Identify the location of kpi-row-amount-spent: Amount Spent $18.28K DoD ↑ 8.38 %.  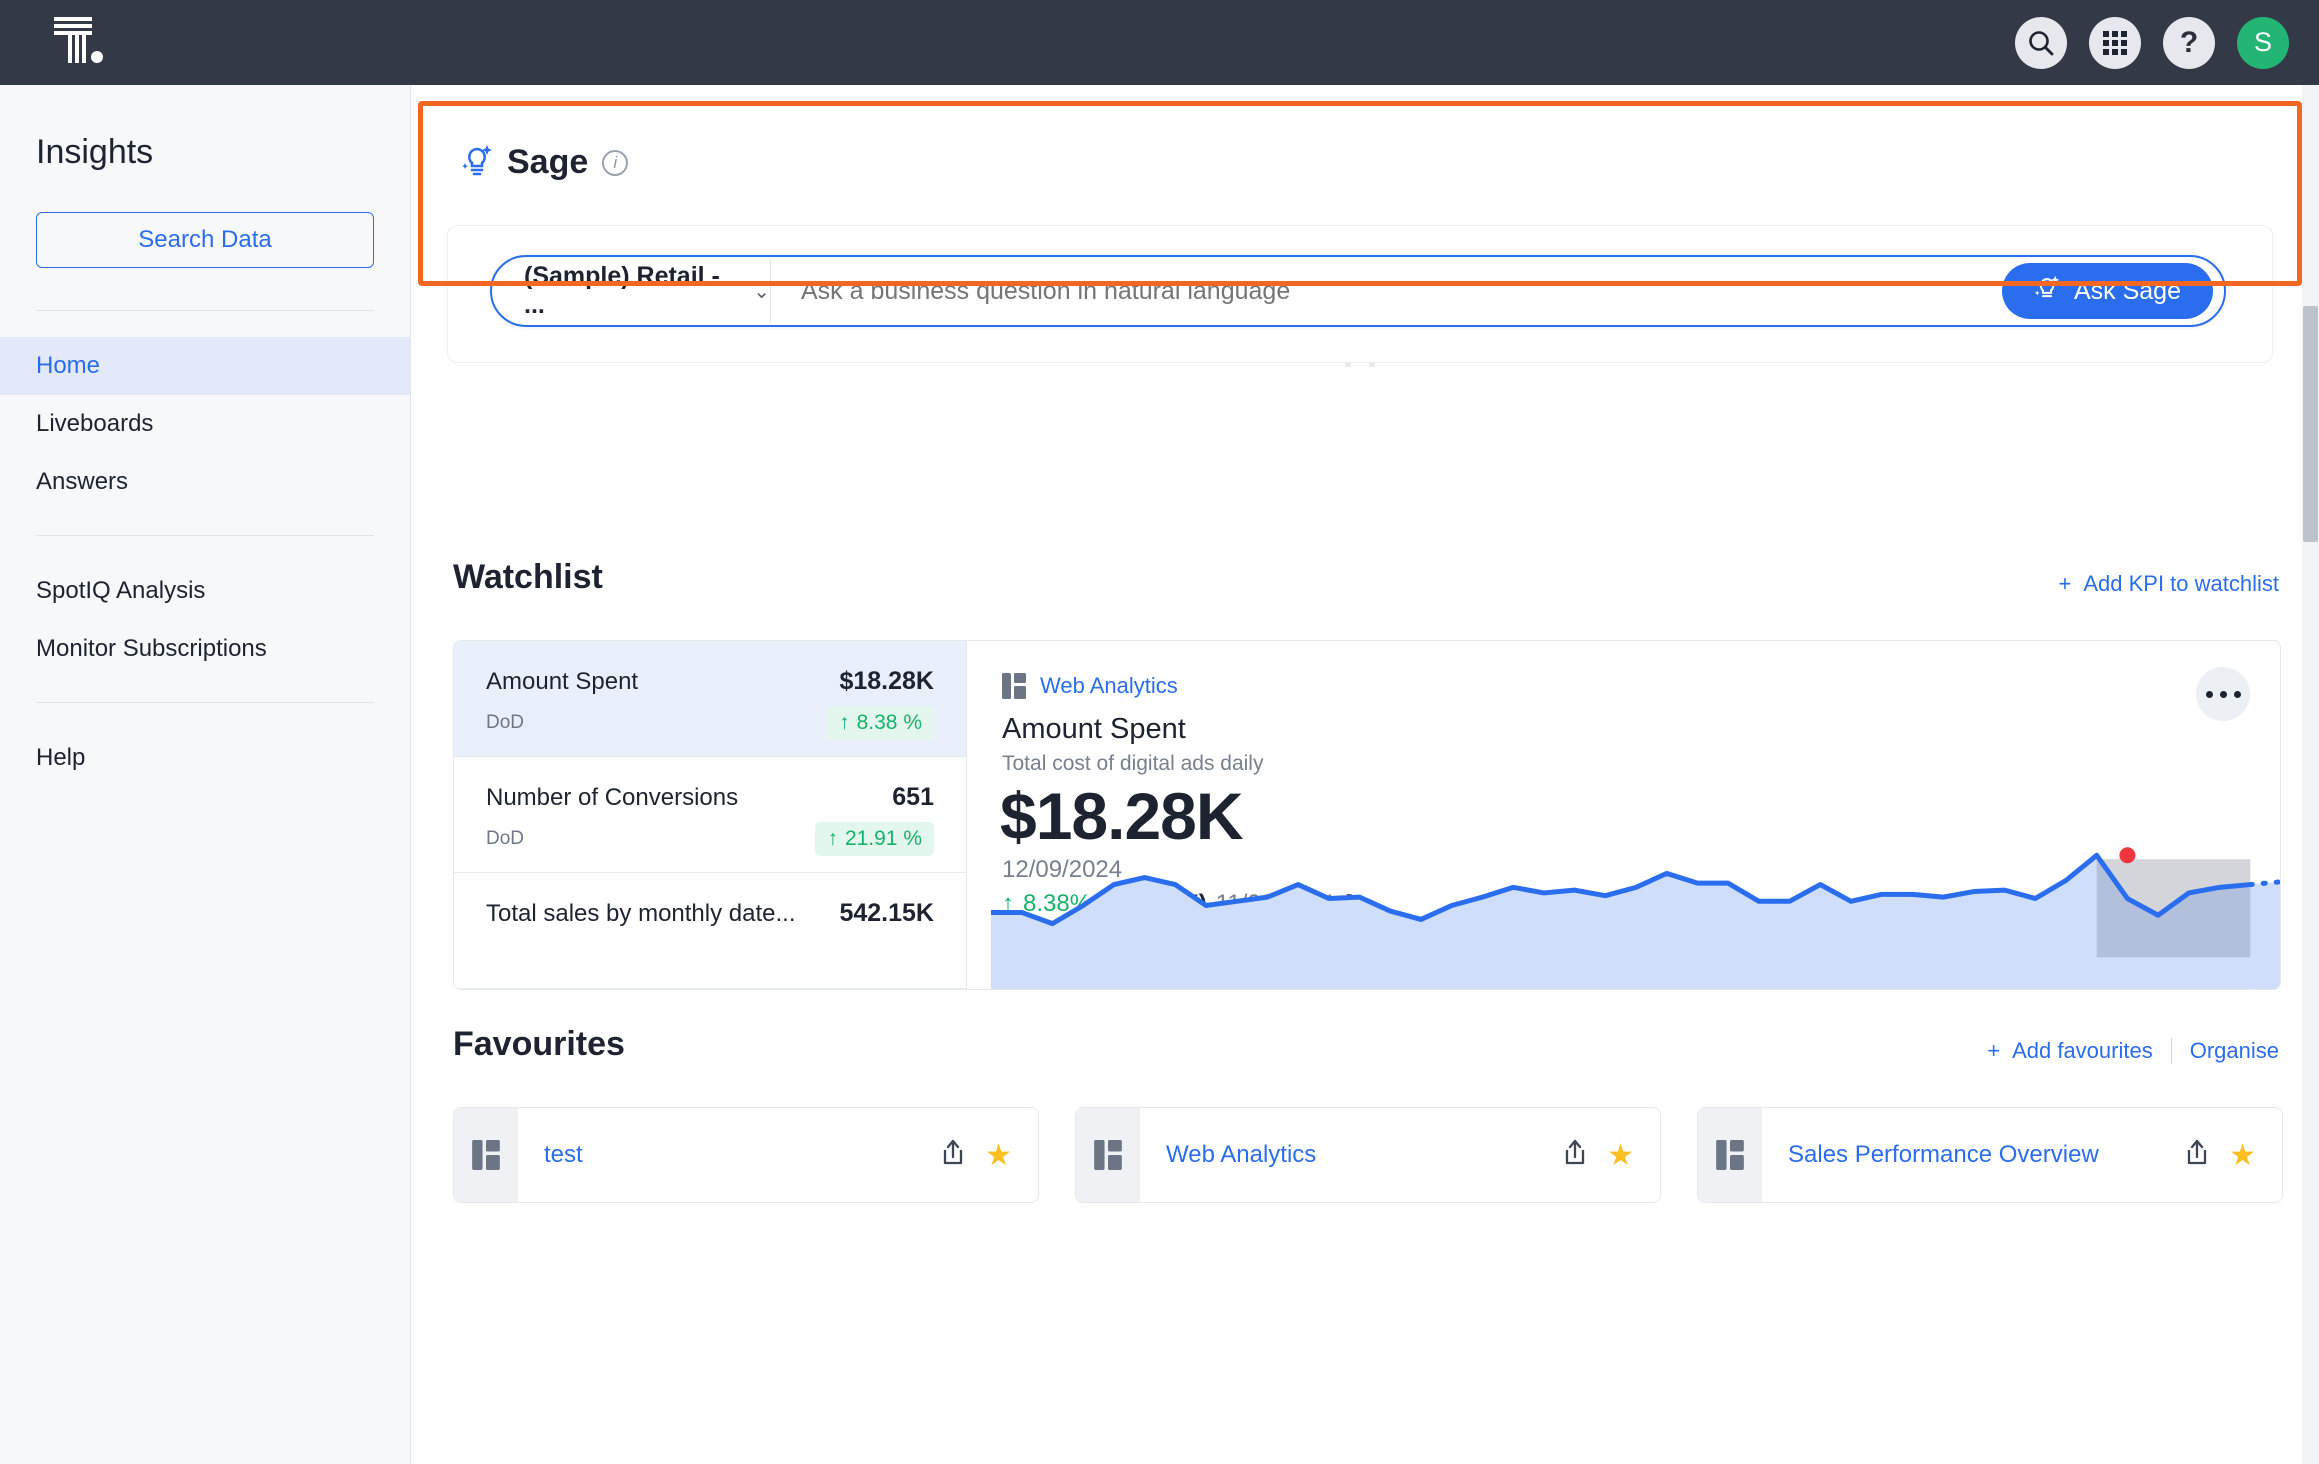
(710, 699).